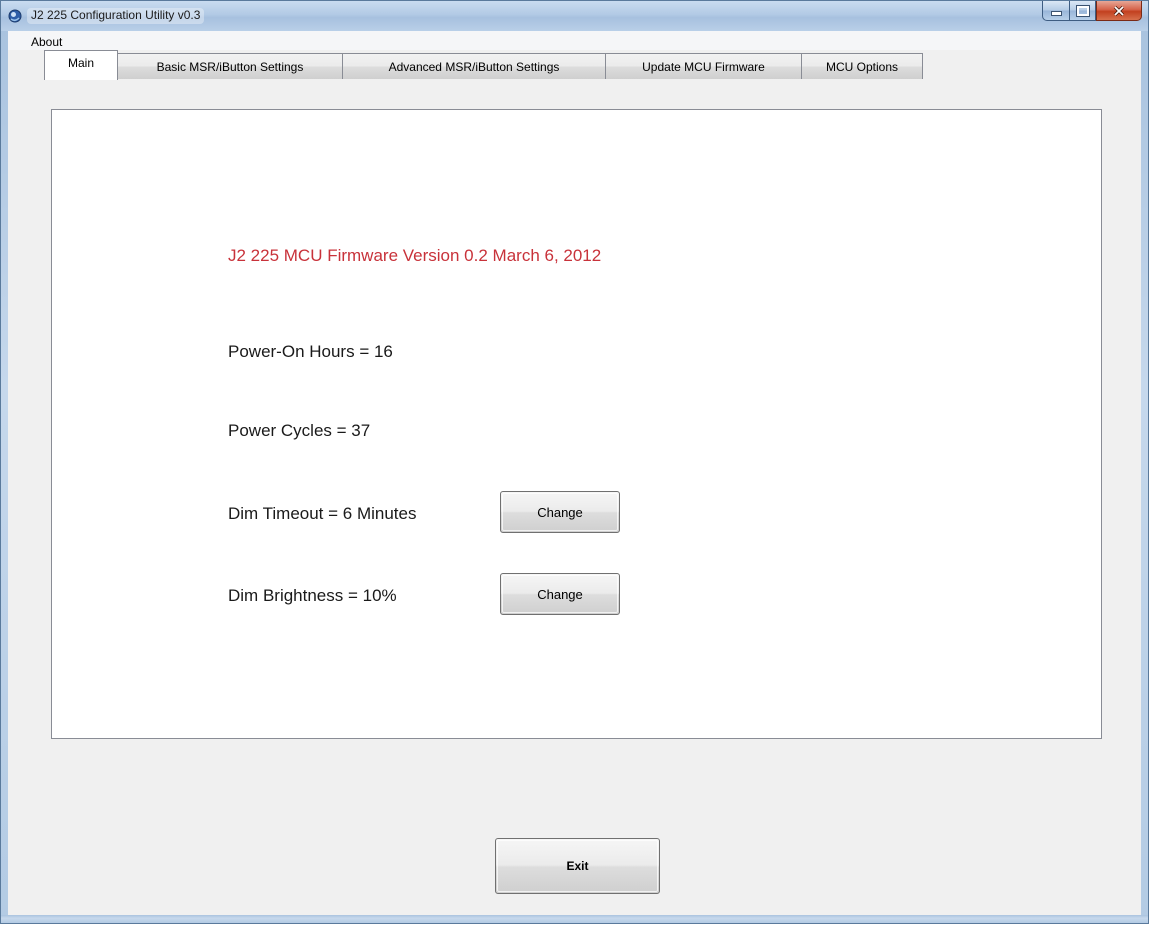 Image resolution: width=1151 pixels, height=926 pixels. What do you see at coordinates (574, 919) in the screenshot?
I see `window-frame-bottom` at bounding box center [574, 919].